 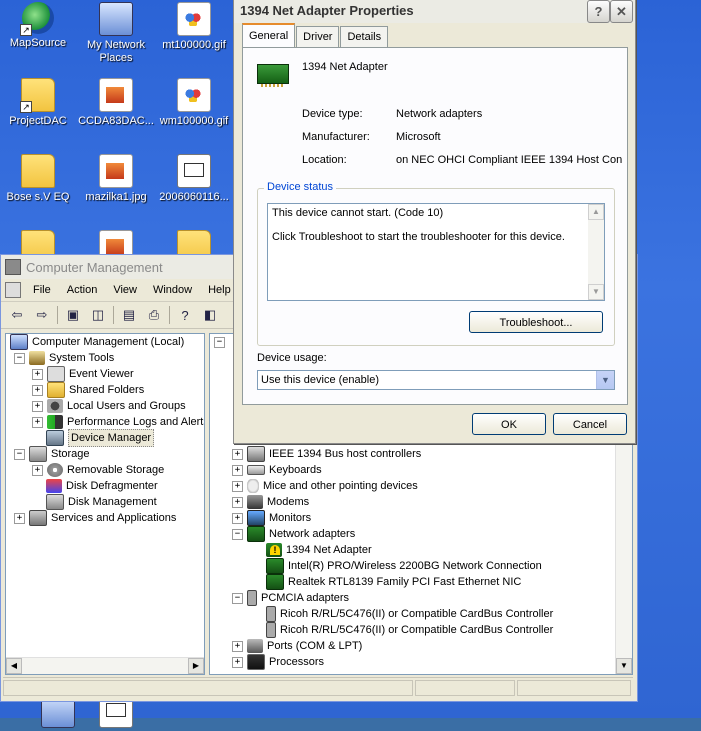 I want to click on device-category-modems: + Modems, so click(x=270, y=502).